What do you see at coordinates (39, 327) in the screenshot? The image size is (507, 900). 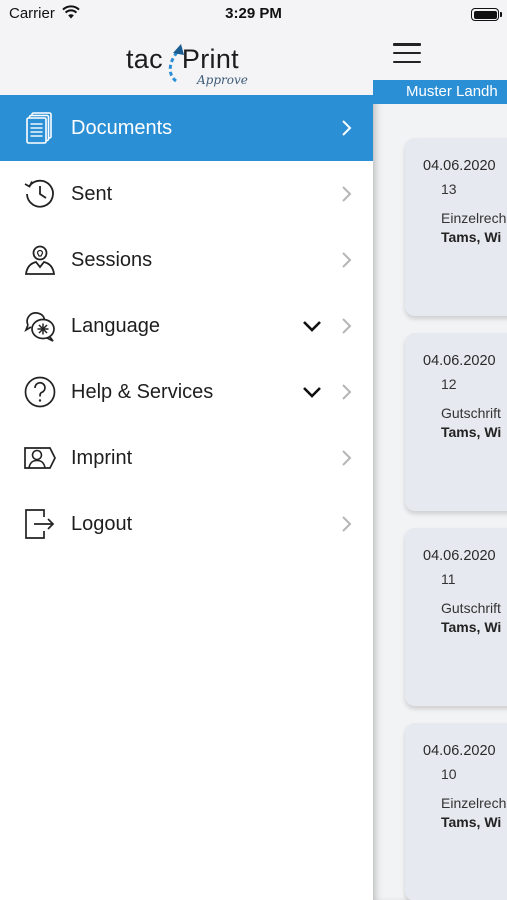 I see `language-icon` at bounding box center [39, 327].